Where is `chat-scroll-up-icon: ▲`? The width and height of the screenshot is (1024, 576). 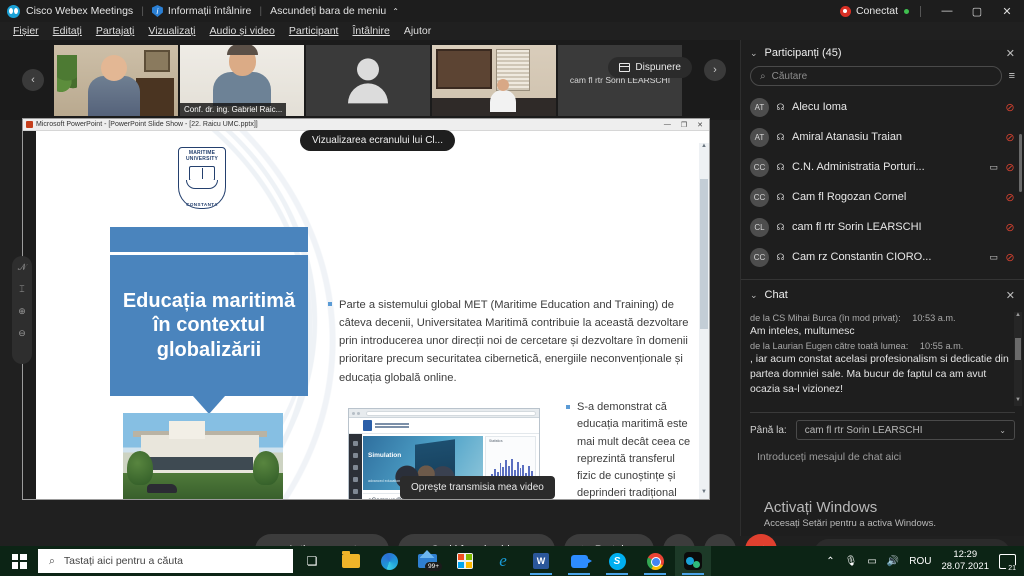 chat-scroll-up-icon: ▲ is located at coordinates (1018, 316).